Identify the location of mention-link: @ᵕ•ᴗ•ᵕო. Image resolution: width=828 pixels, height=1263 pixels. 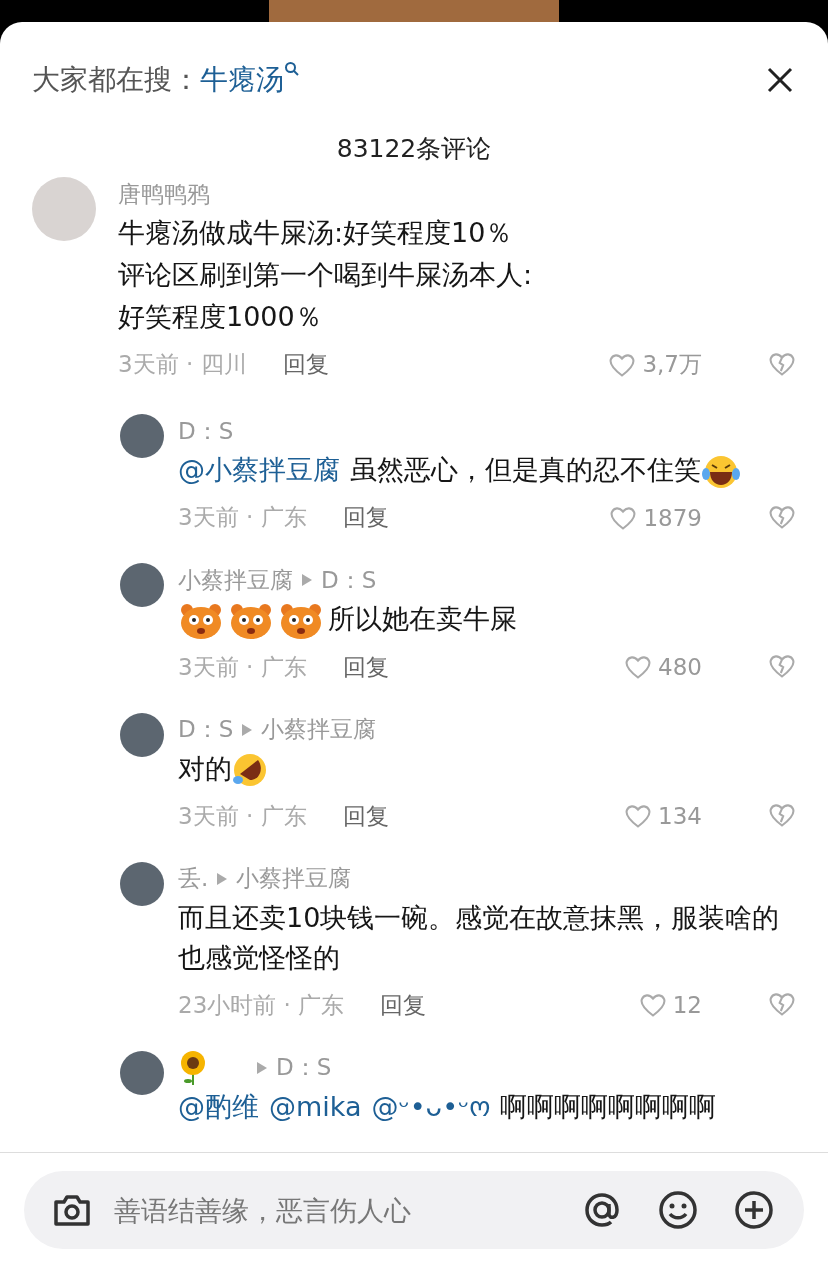
(431, 1106).